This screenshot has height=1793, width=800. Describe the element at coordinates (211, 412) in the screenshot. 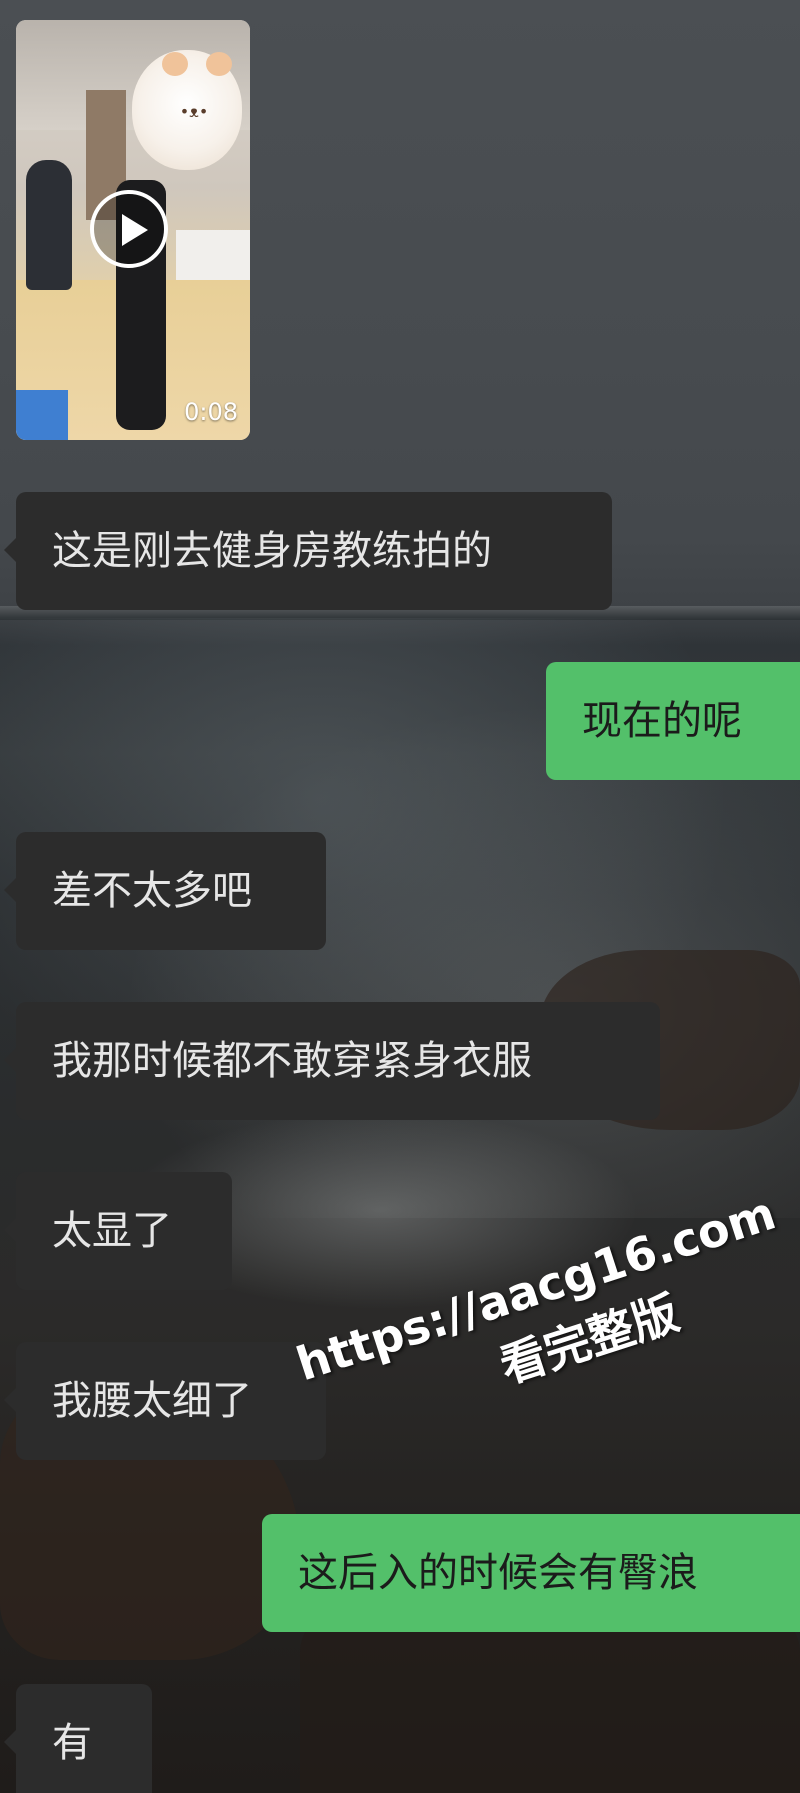

I see `video-duration: 0:08` at that location.